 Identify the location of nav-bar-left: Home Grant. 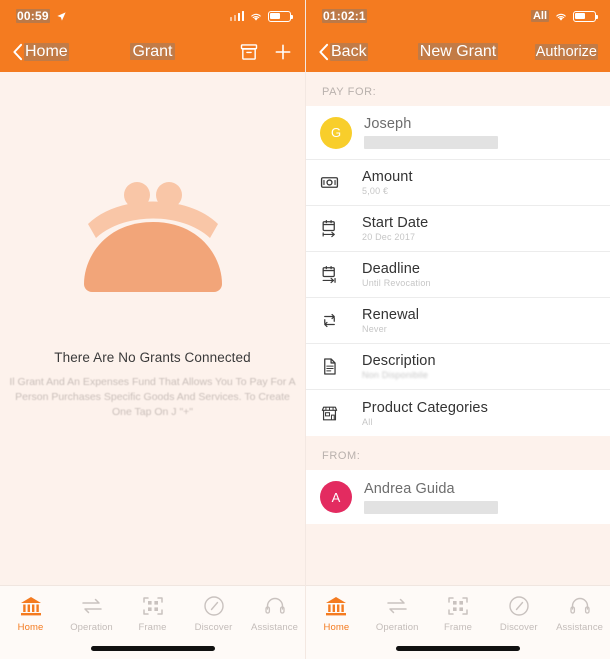
(152, 52).